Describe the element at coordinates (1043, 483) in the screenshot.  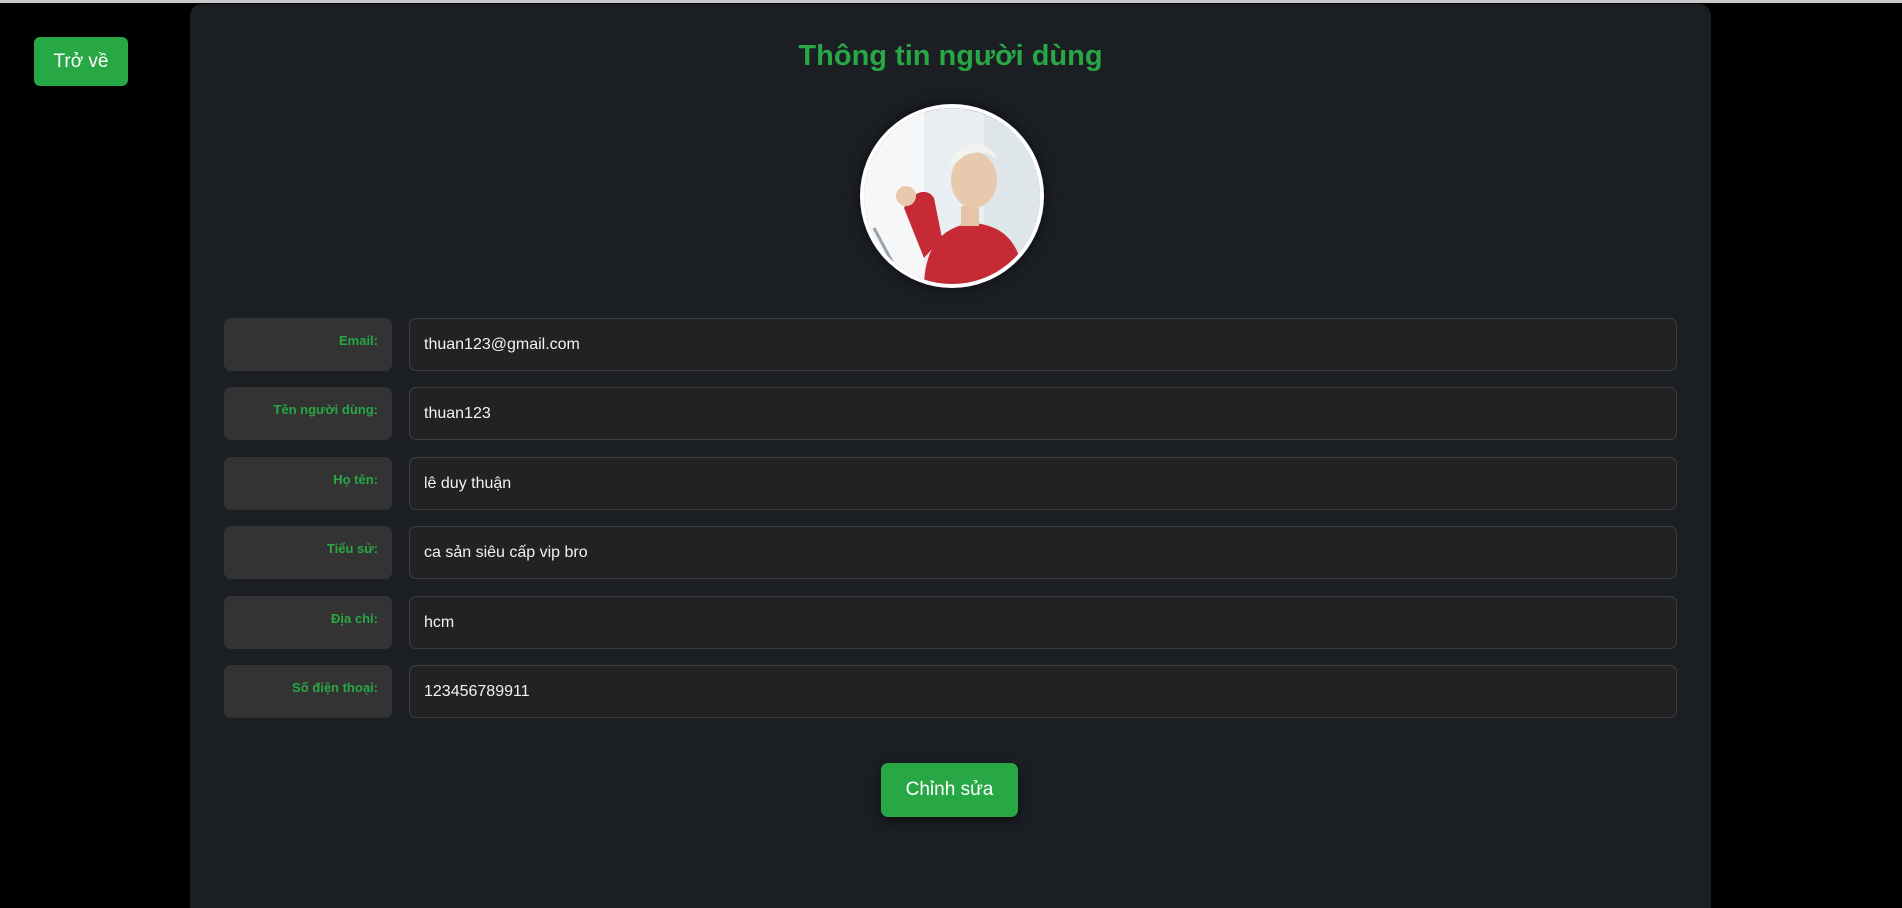
I see `fullname-field: lê duy thuận` at that location.